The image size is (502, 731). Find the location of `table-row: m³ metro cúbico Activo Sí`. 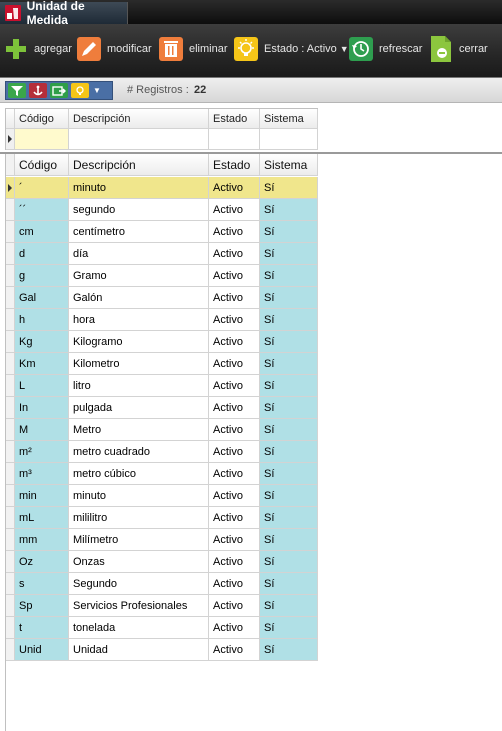

table-row: m³ metro cúbico Activo Sí is located at coordinates (162, 474).